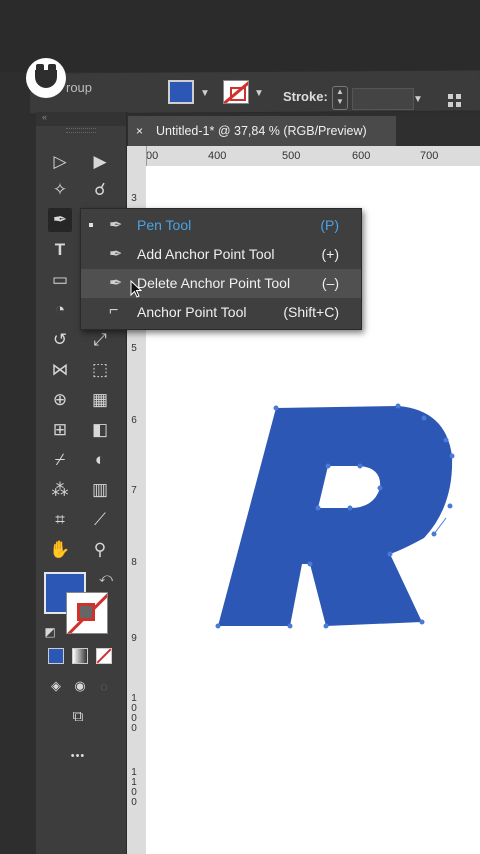 The image size is (480, 854). I want to click on flyout-item-anchor-point: ⌐ Anchor Point Tool (Shift+C), so click(221, 312).